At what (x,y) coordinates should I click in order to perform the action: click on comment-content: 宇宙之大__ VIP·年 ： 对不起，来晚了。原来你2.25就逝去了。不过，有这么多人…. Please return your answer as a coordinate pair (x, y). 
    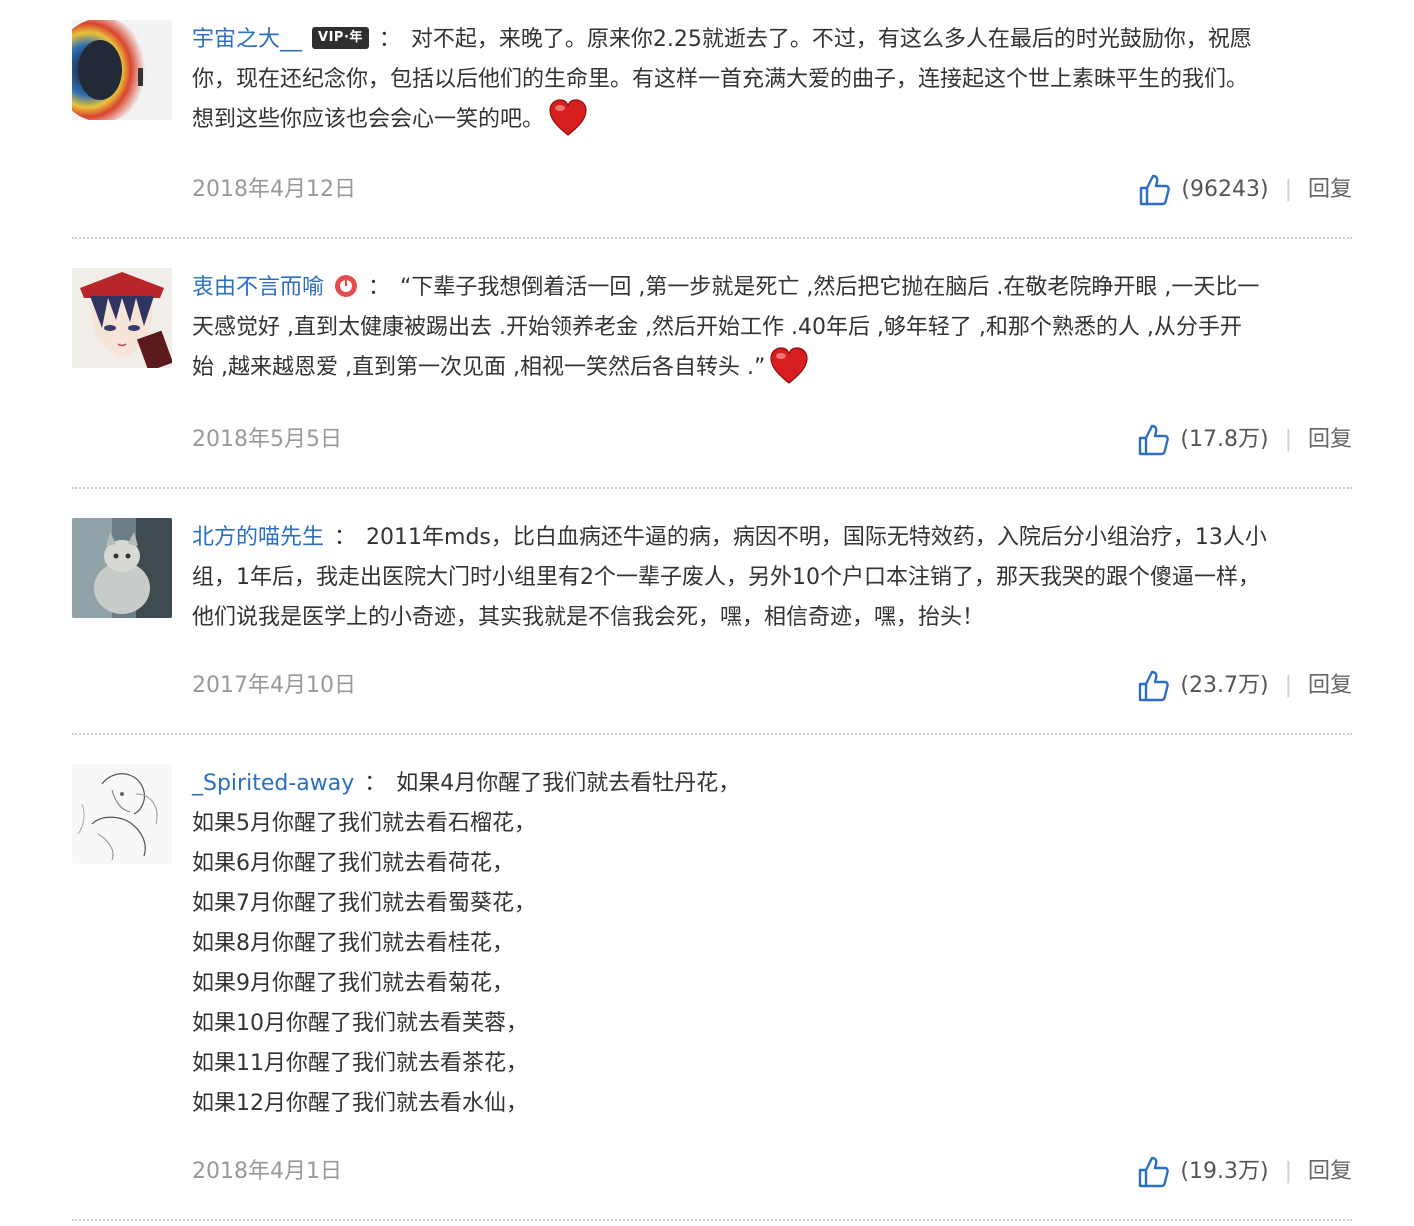
    Looking at the image, I should click on (772, 80).